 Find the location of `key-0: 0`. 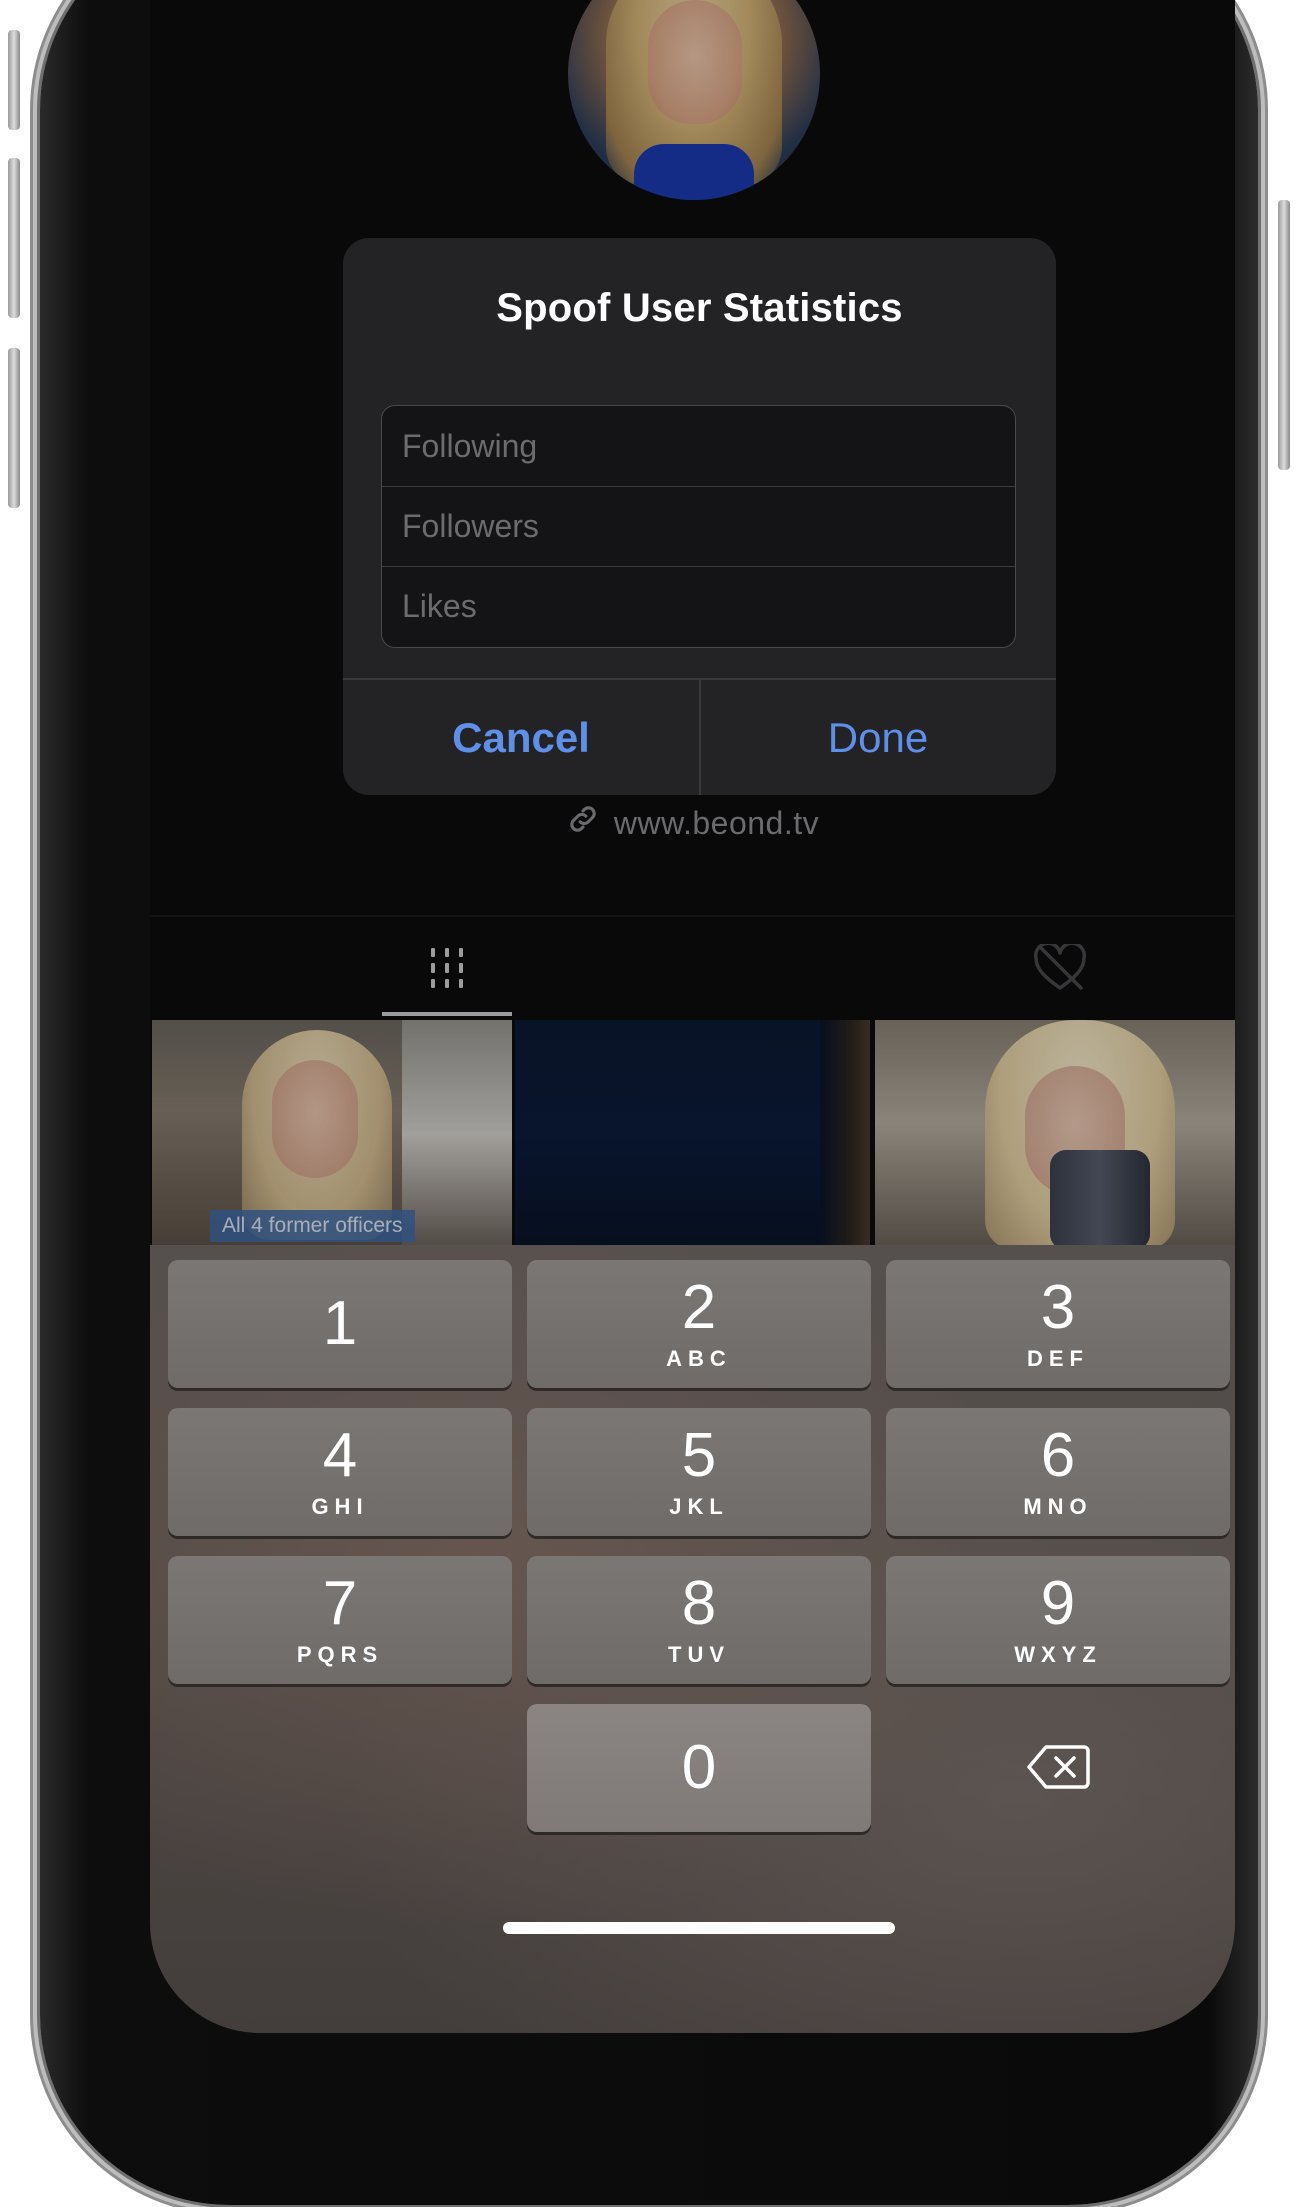

key-0: 0 is located at coordinates (699, 1768).